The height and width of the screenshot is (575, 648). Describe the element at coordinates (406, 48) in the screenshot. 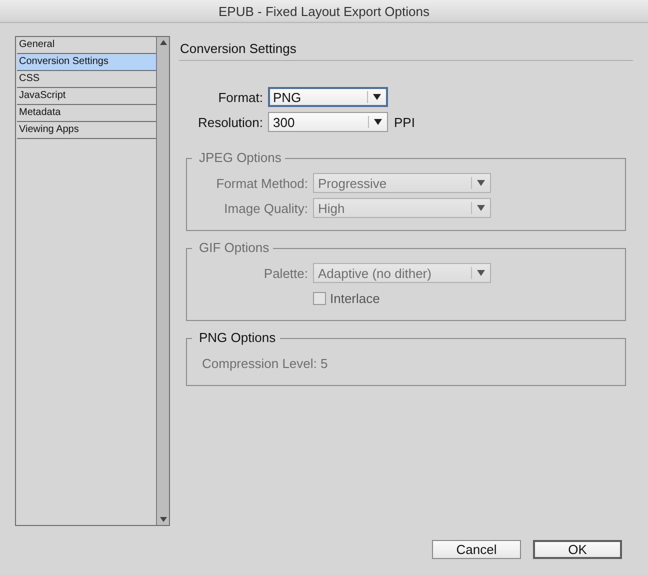

I see `section-title: Conversion Settings` at that location.